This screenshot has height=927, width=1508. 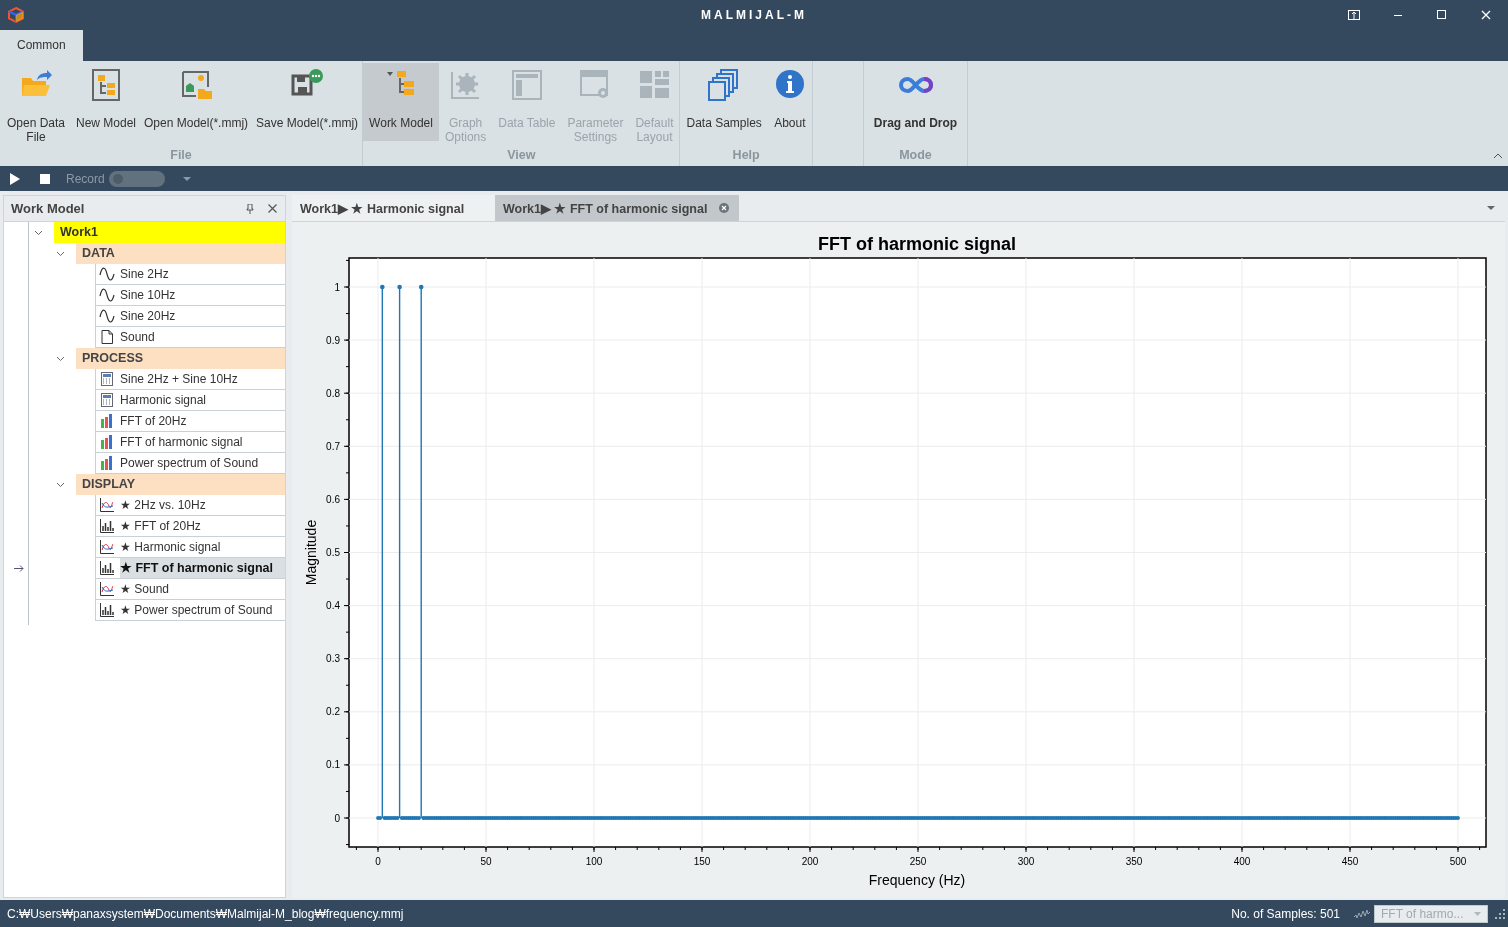 I want to click on x-tick-label: 200, so click(x=810, y=861).